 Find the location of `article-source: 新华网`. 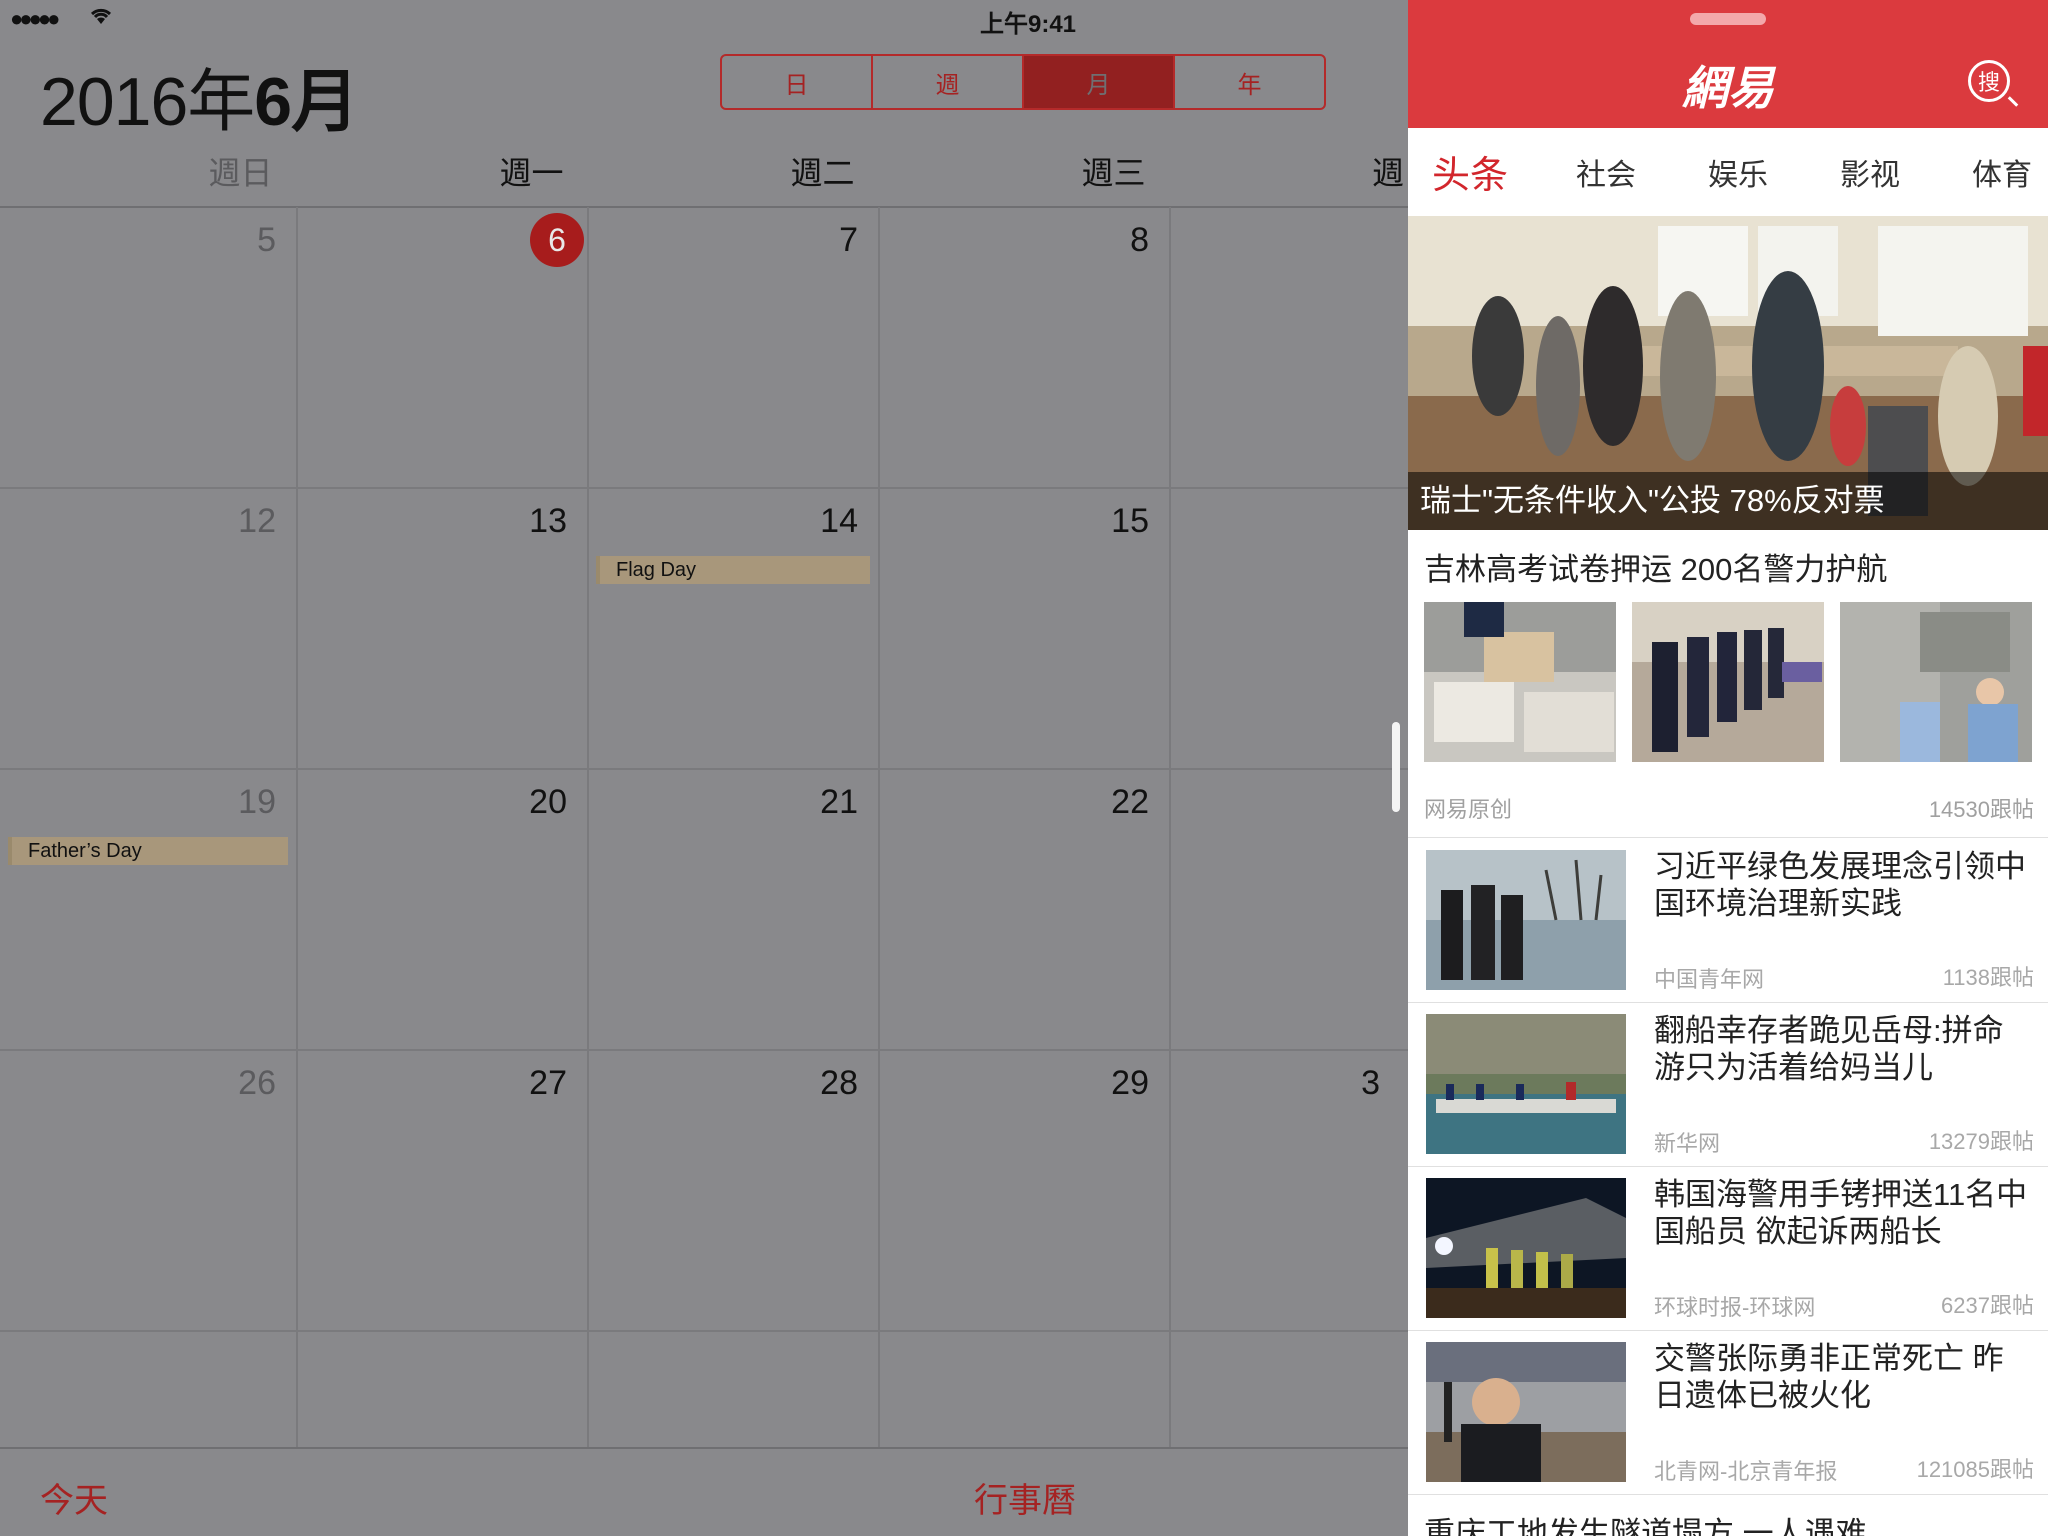

article-source: 新华网 is located at coordinates (1687, 1143).